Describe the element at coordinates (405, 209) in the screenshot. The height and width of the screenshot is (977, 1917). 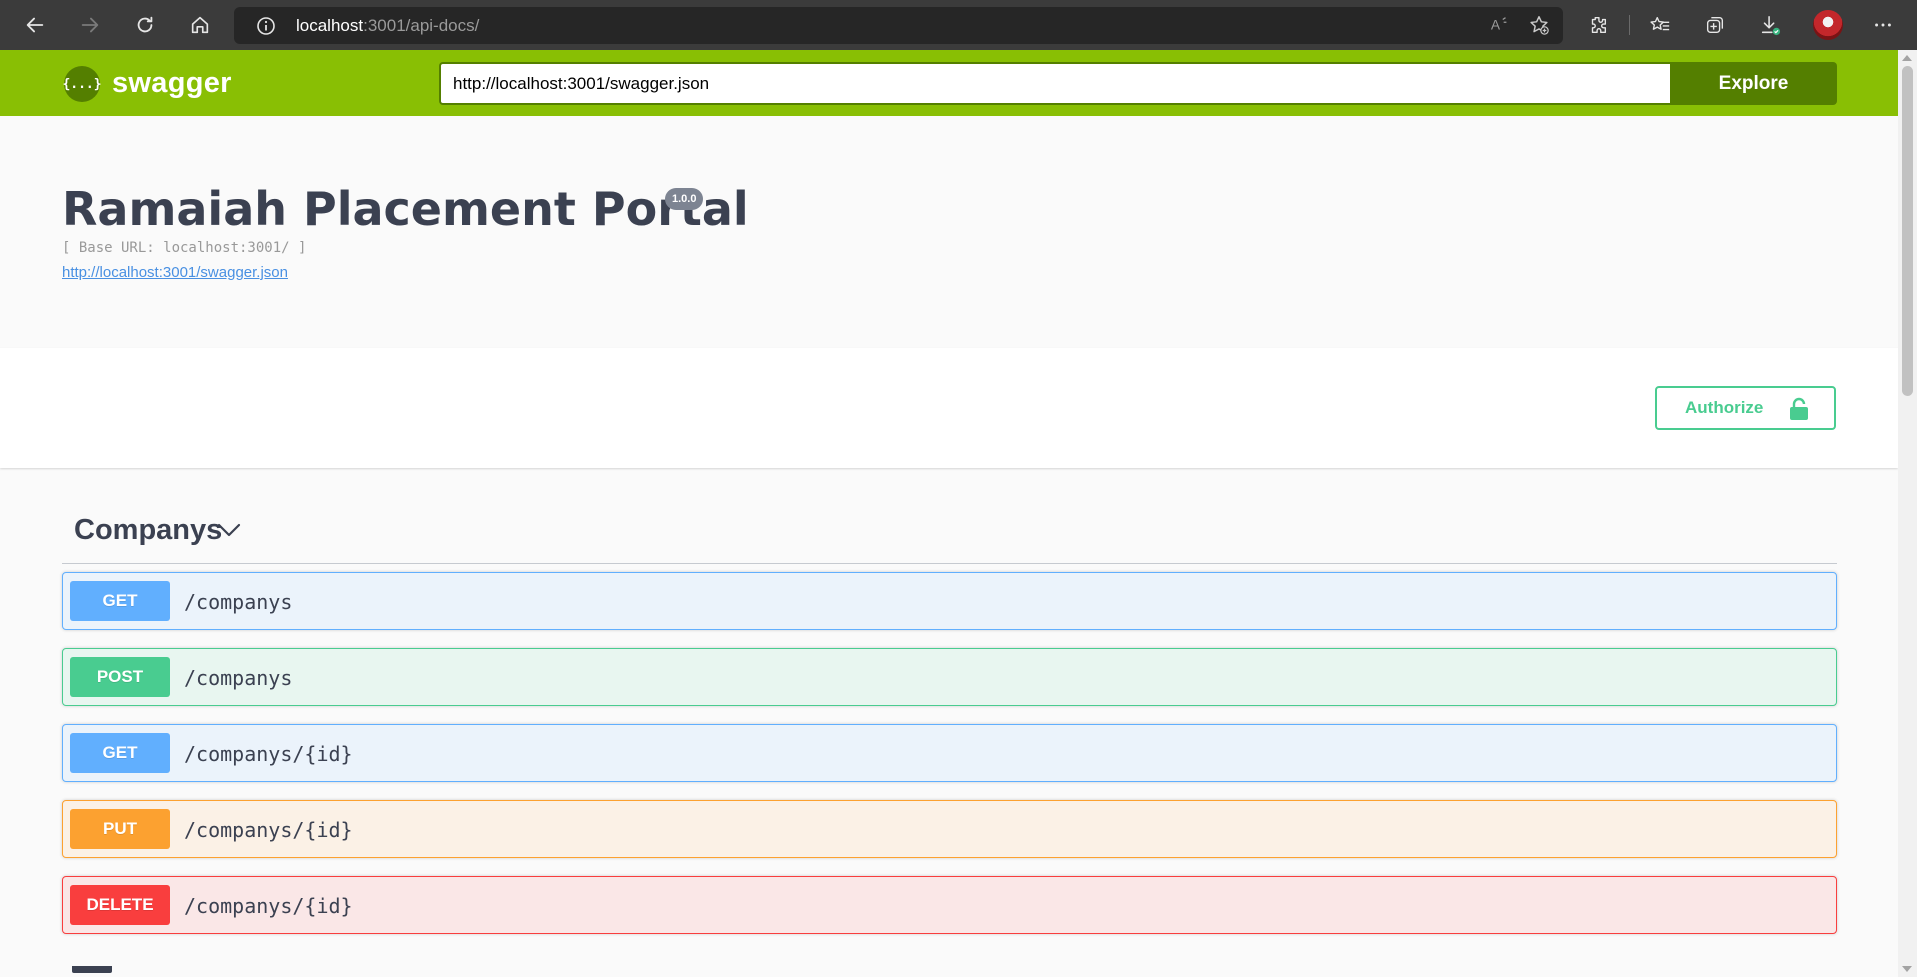
I see `api-title: Ramaiah Placement Portal` at that location.